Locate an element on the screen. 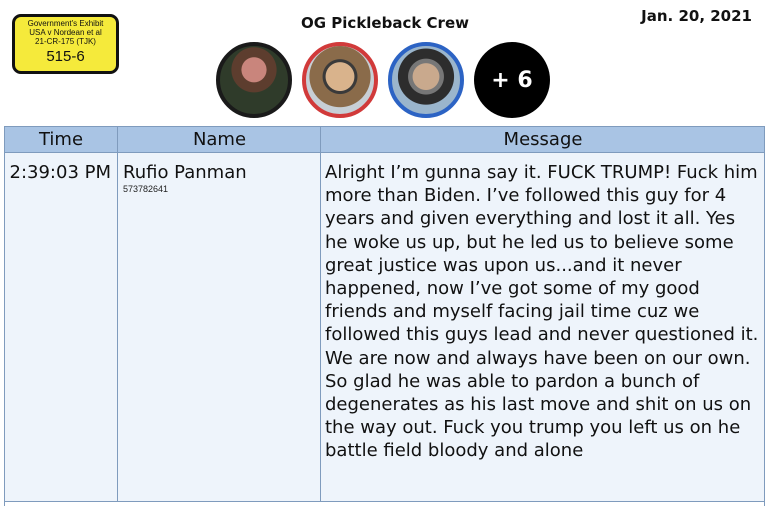 This screenshot has width=768, height=506. exhibit-case-number: 21-CR-175 (TJK) is located at coordinates (65, 41).